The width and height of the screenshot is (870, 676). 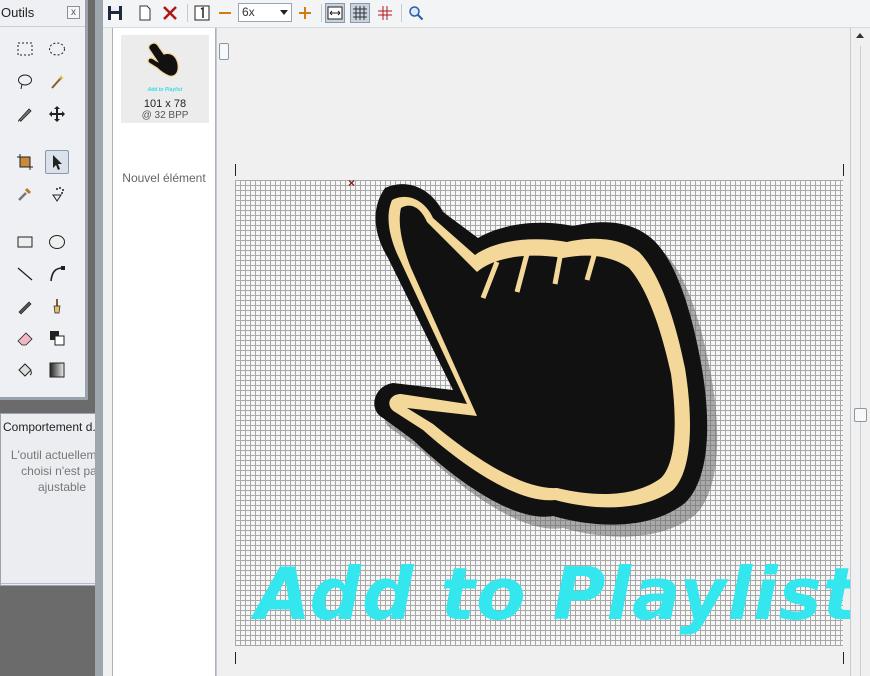 What do you see at coordinates (165, 115) in the screenshot?
I see `image-bpp: @ 32 BPP` at bounding box center [165, 115].